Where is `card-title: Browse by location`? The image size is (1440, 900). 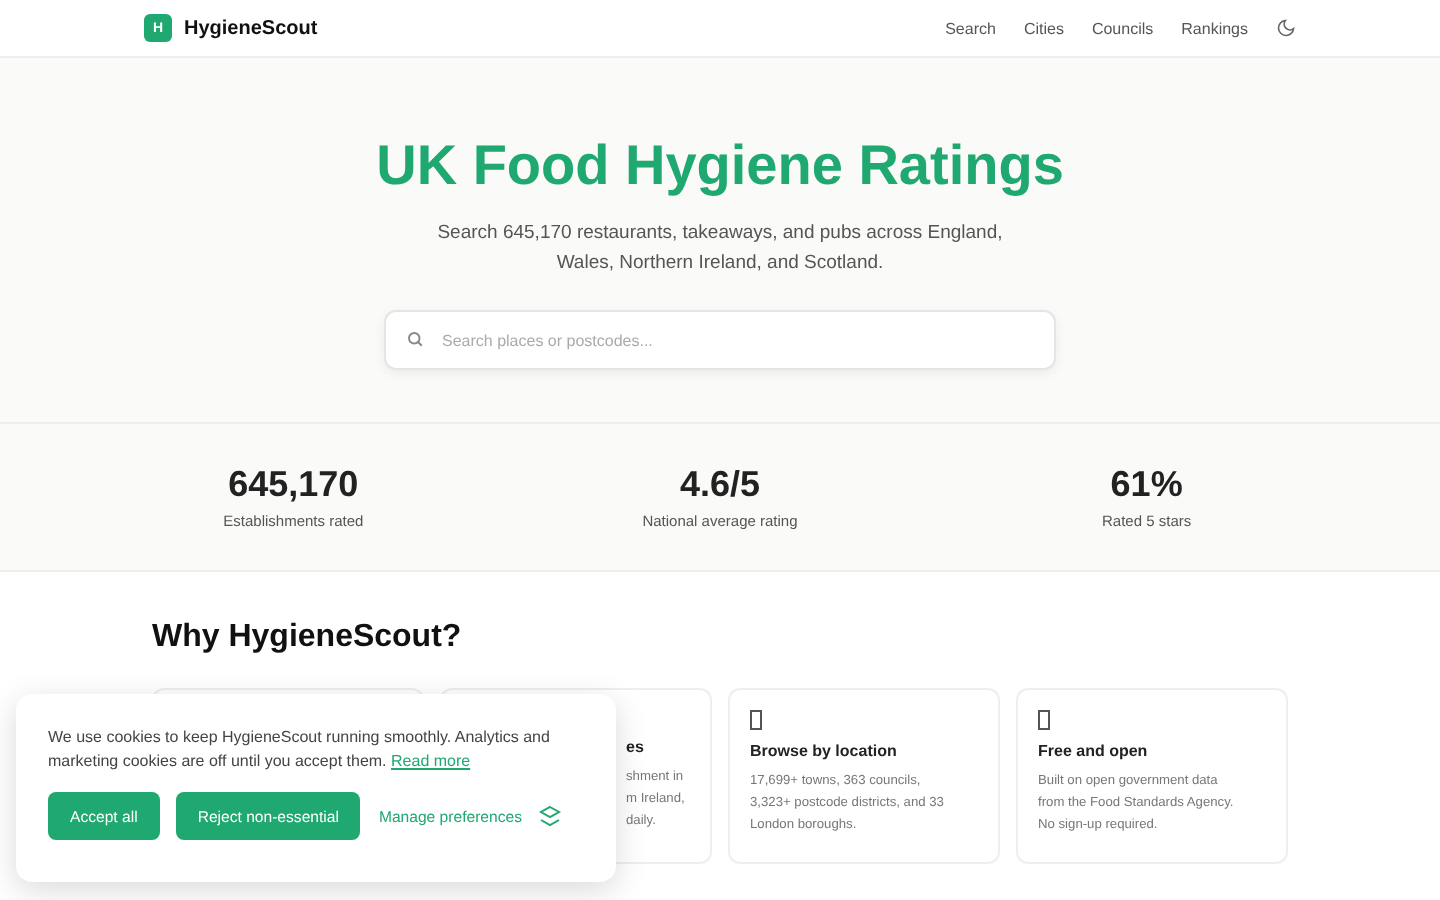 card-title: Browse by location is located at coordinates (824, 751).